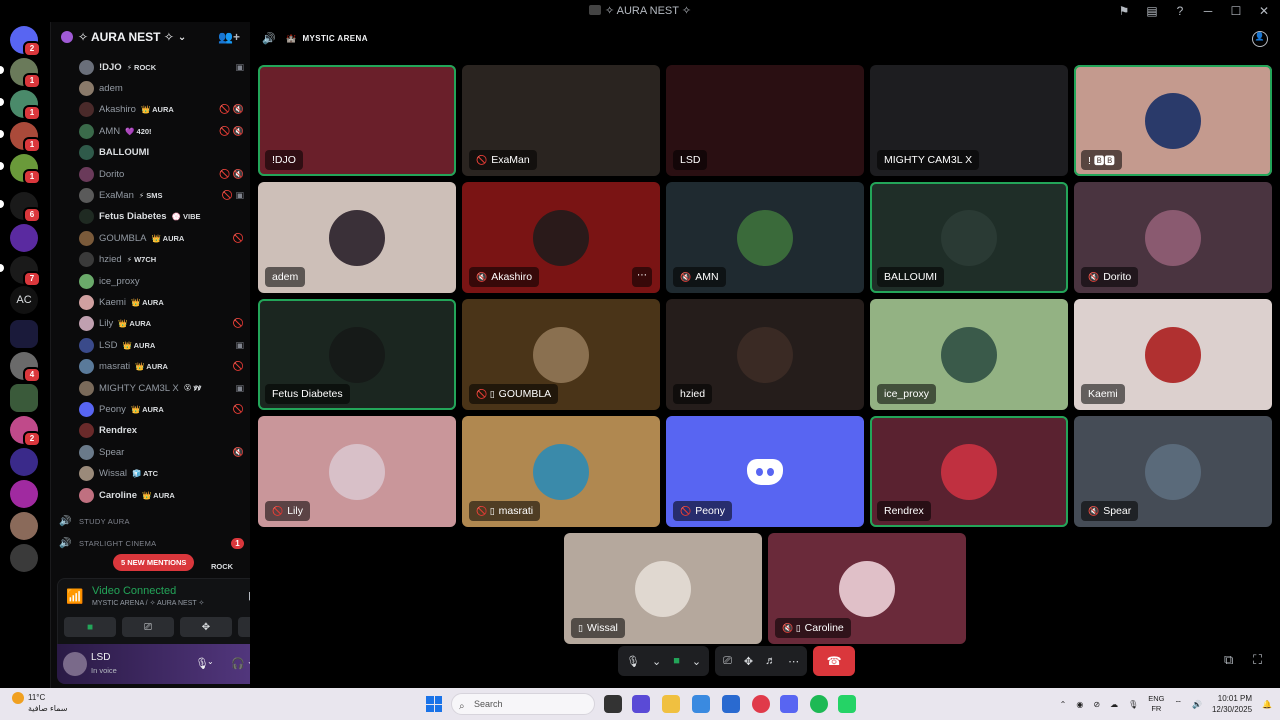 This screenshot has width=1280, height=720. What do you see at coordinates (161, 302) in the screenshot?
I see `list-item: Kaemi 👑 AURA` at bounding box center [161, 302].